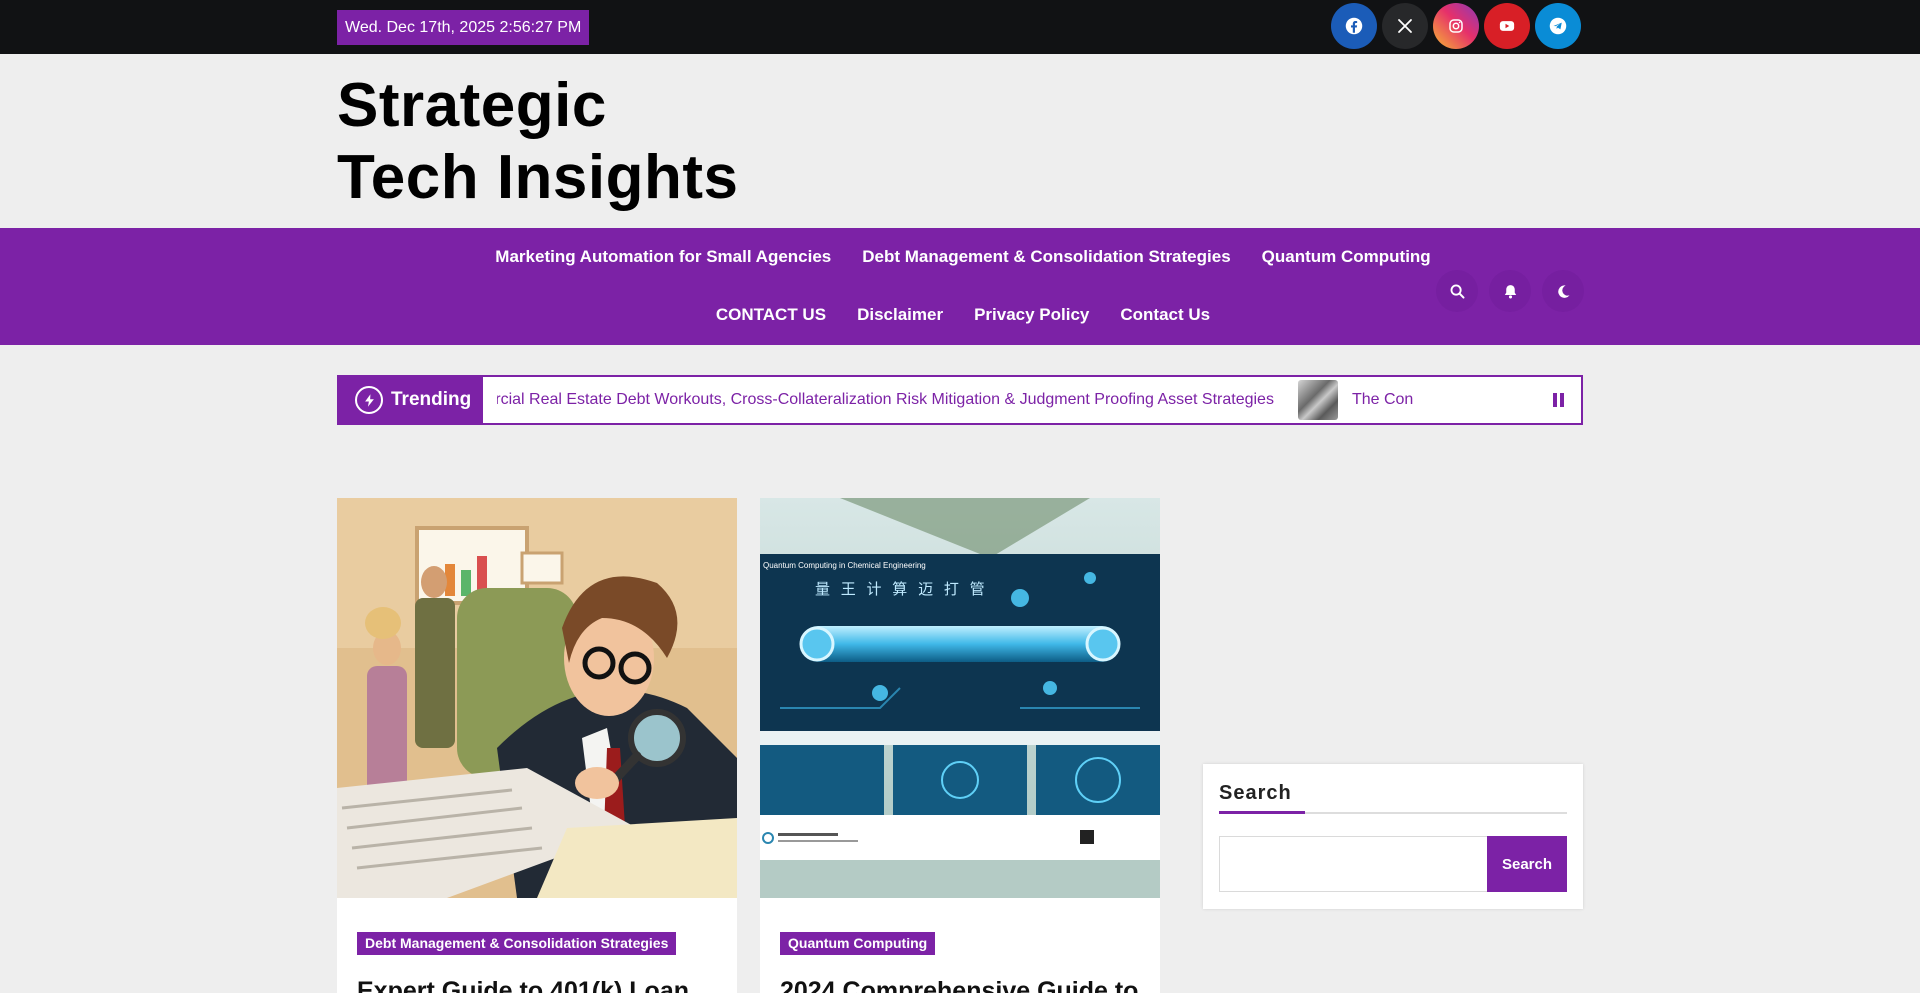 The height and width of the screenshot is (993, 1920). Describe the element at coordinates (663, 257) in the screenshot. I see `nav-item-marketing-automation: Marketing Automation for Small Agencies` at that location.